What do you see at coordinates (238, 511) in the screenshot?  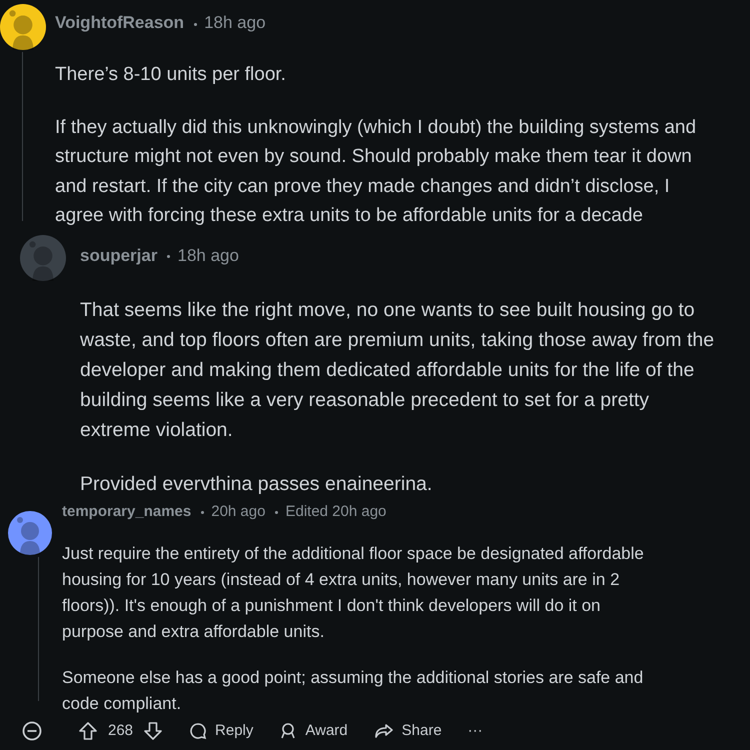 I see `timestamp: 20h ago` at bounding box center [238, 511].